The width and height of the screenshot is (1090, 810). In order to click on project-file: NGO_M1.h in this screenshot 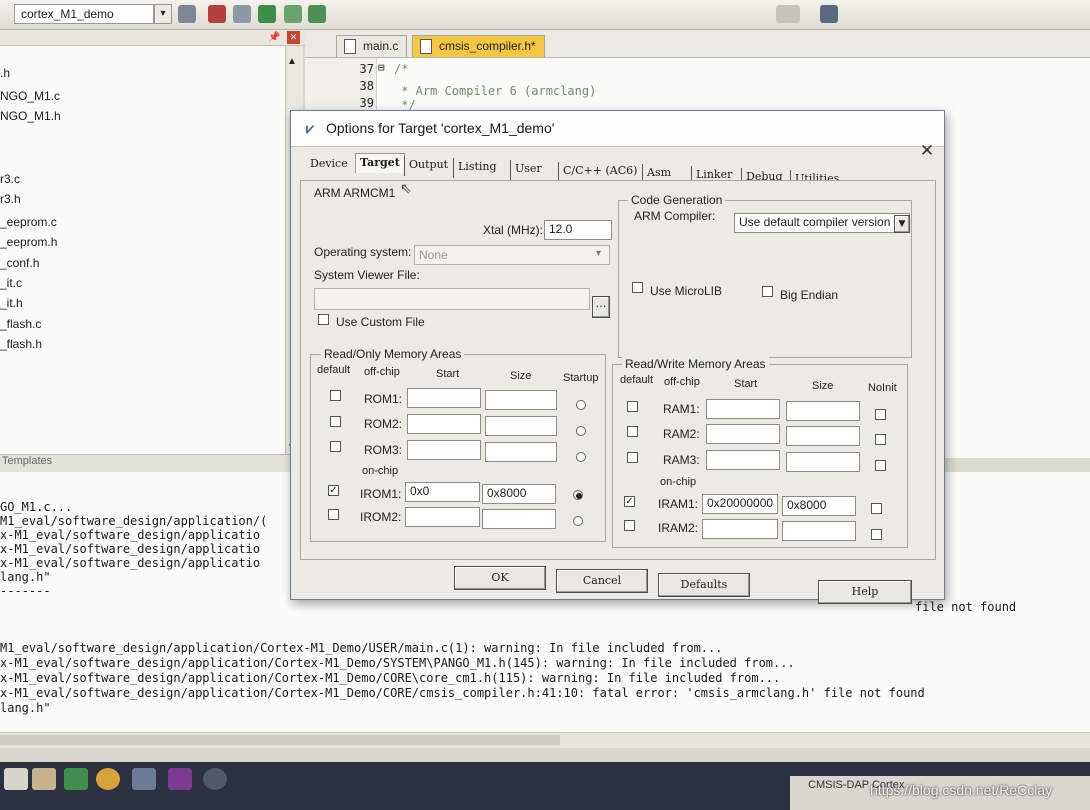, I will do `click(30, 116)`.